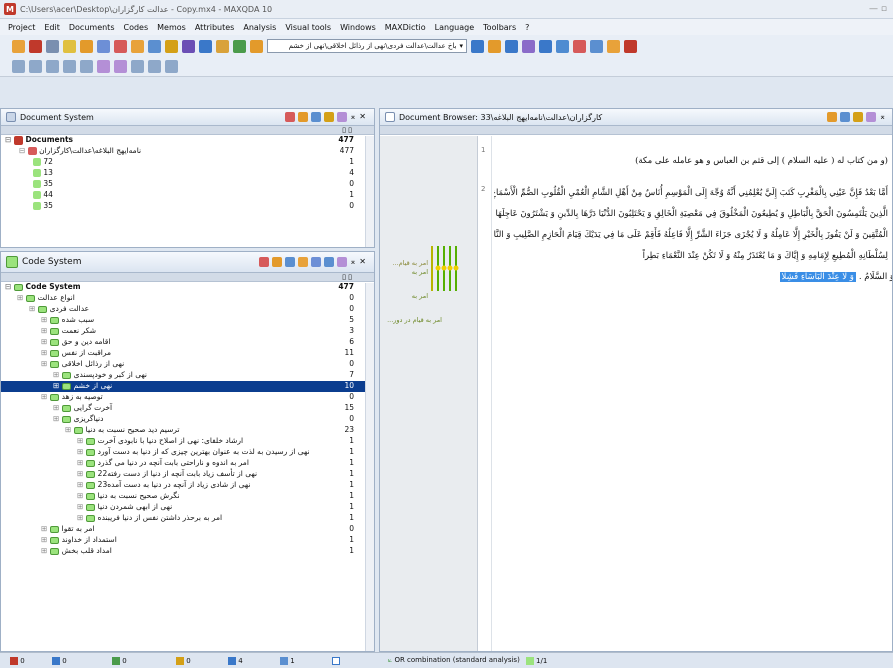 This screenshot has width=893, height=668. What do you see at coordinates (171, 46) in the screenshot?
I see `highlight-icon` at bounding box center [171, 46].